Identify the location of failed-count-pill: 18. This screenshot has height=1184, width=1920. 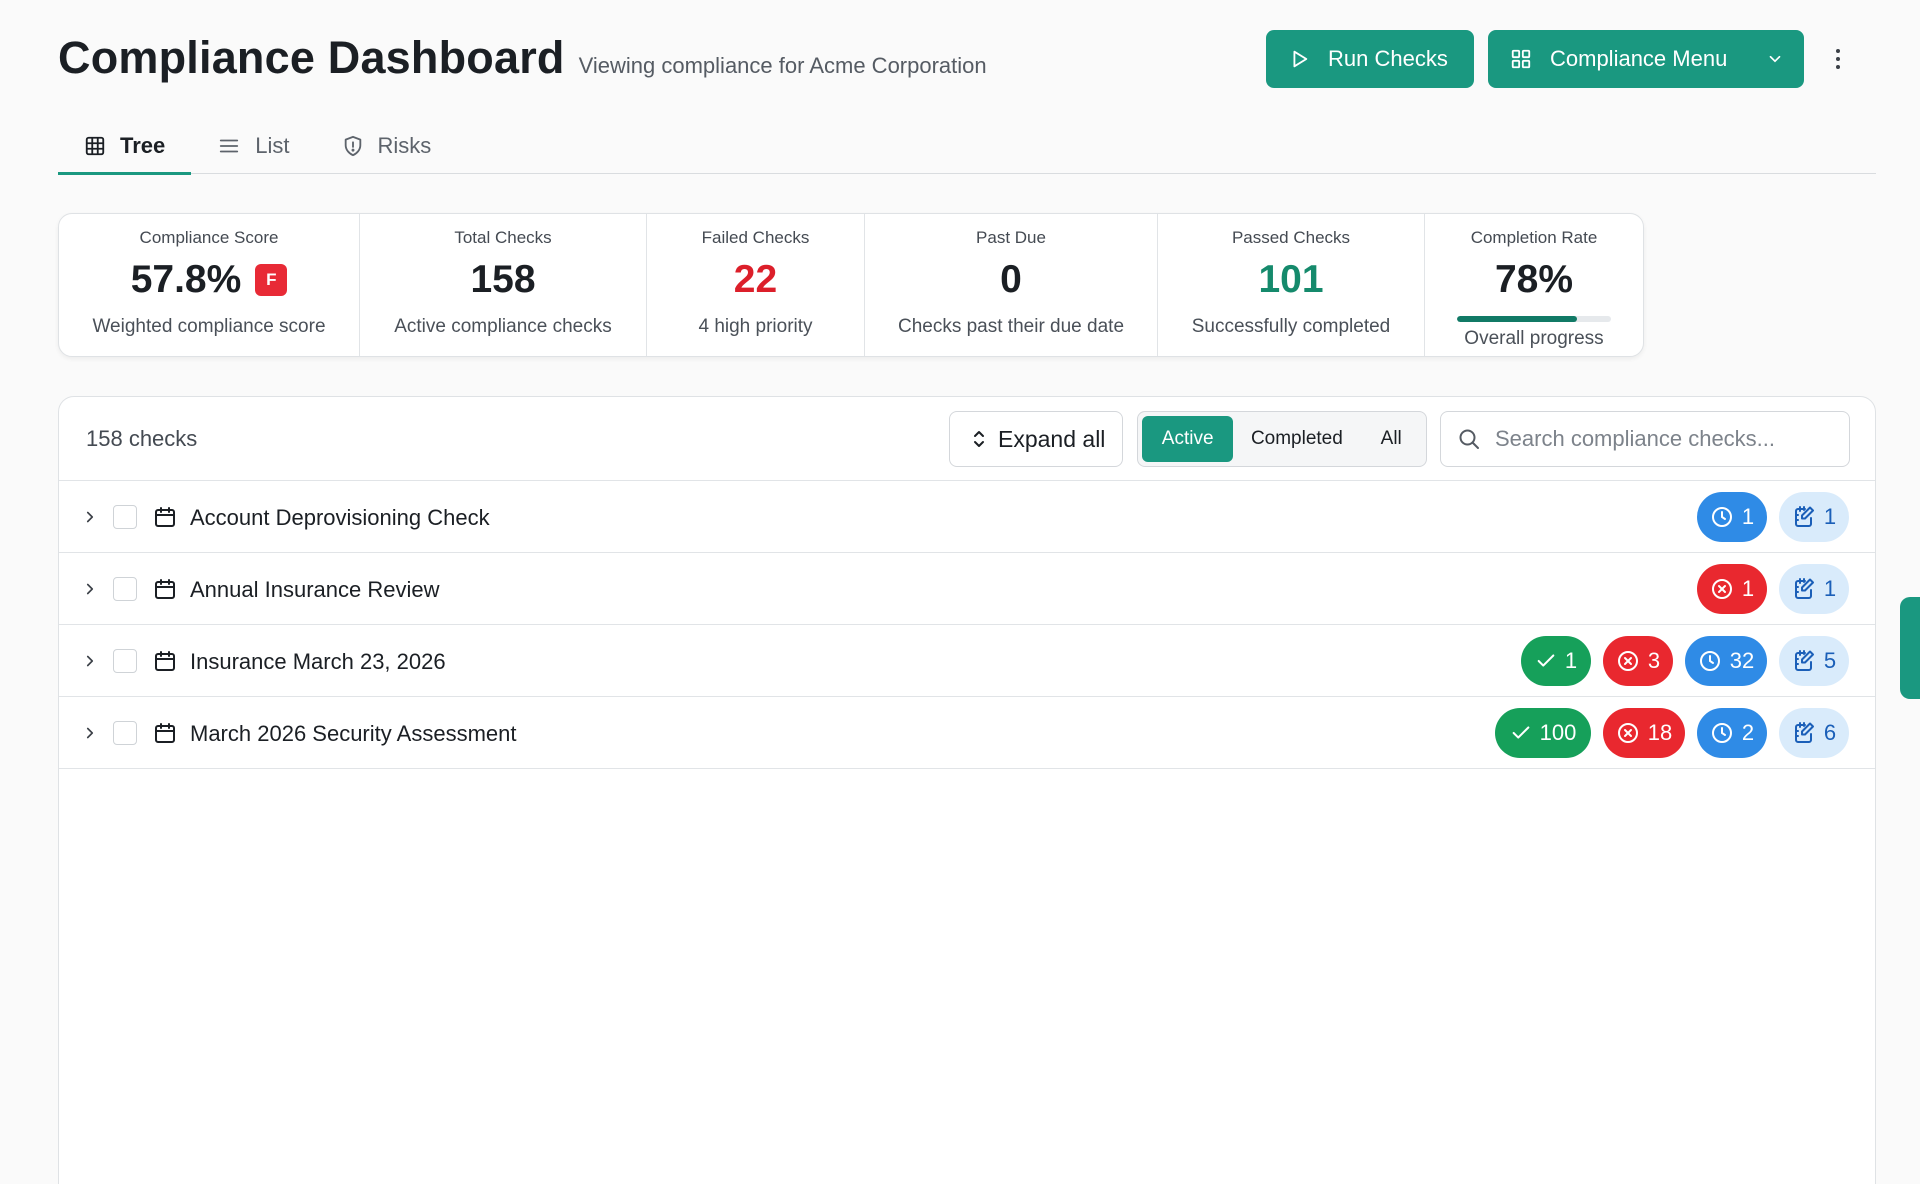
(1644, 733).